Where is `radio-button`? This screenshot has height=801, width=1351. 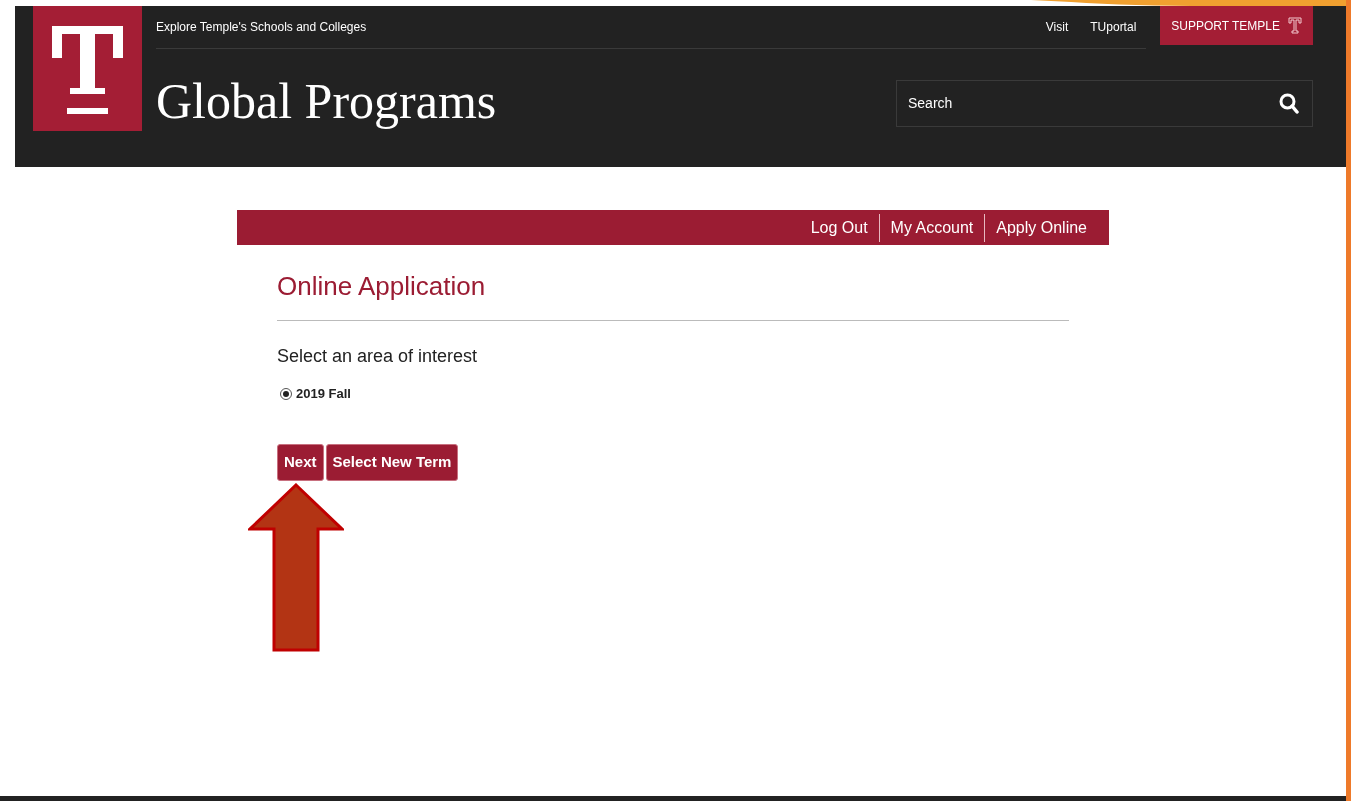
radio-button is located at coordinates (286, 393).